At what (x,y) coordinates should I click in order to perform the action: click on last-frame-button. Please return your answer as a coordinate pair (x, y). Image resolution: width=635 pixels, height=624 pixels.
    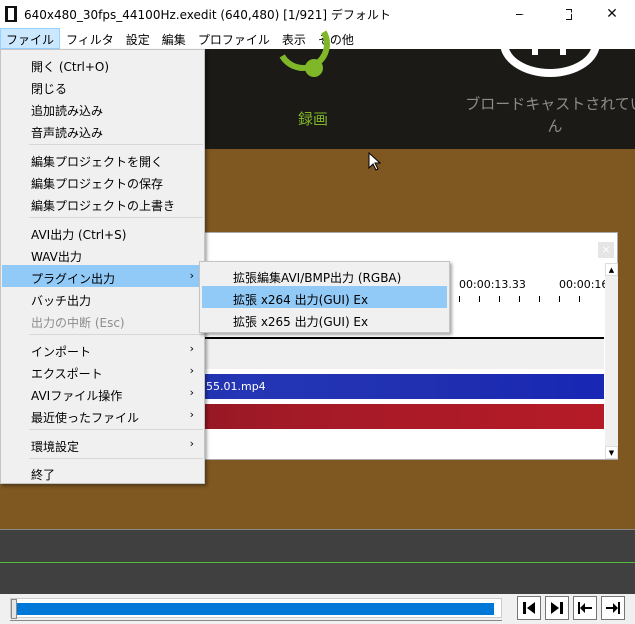
    Looking at the image, I should click on (613, 608).